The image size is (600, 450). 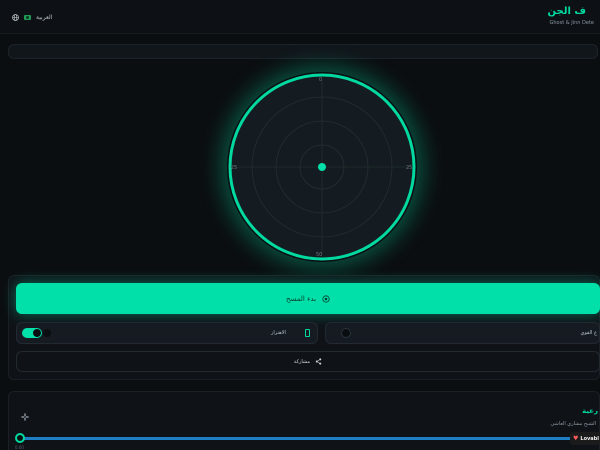 What do you see at coordinates (44, 17) in the screenshot?
I see `language-label: العربية` at bounding box center [44, 17].